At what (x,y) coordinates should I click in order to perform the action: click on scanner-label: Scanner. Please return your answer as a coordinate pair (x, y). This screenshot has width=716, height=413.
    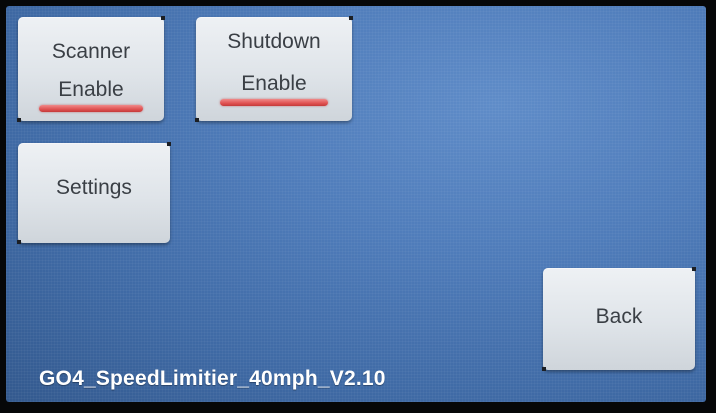
    Looking at the image, I should click on (91, 51).